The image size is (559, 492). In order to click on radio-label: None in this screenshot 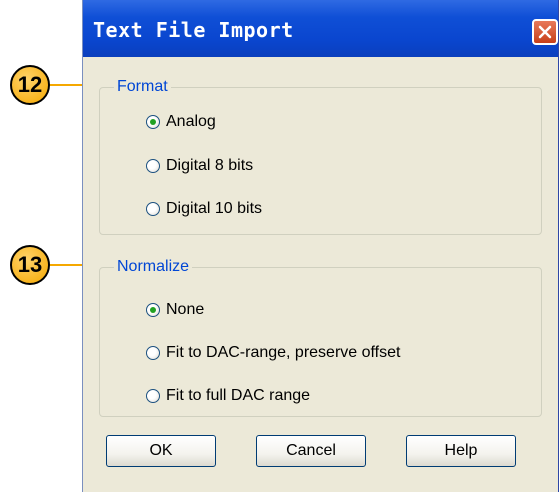, I will do `click(185, 309)`.